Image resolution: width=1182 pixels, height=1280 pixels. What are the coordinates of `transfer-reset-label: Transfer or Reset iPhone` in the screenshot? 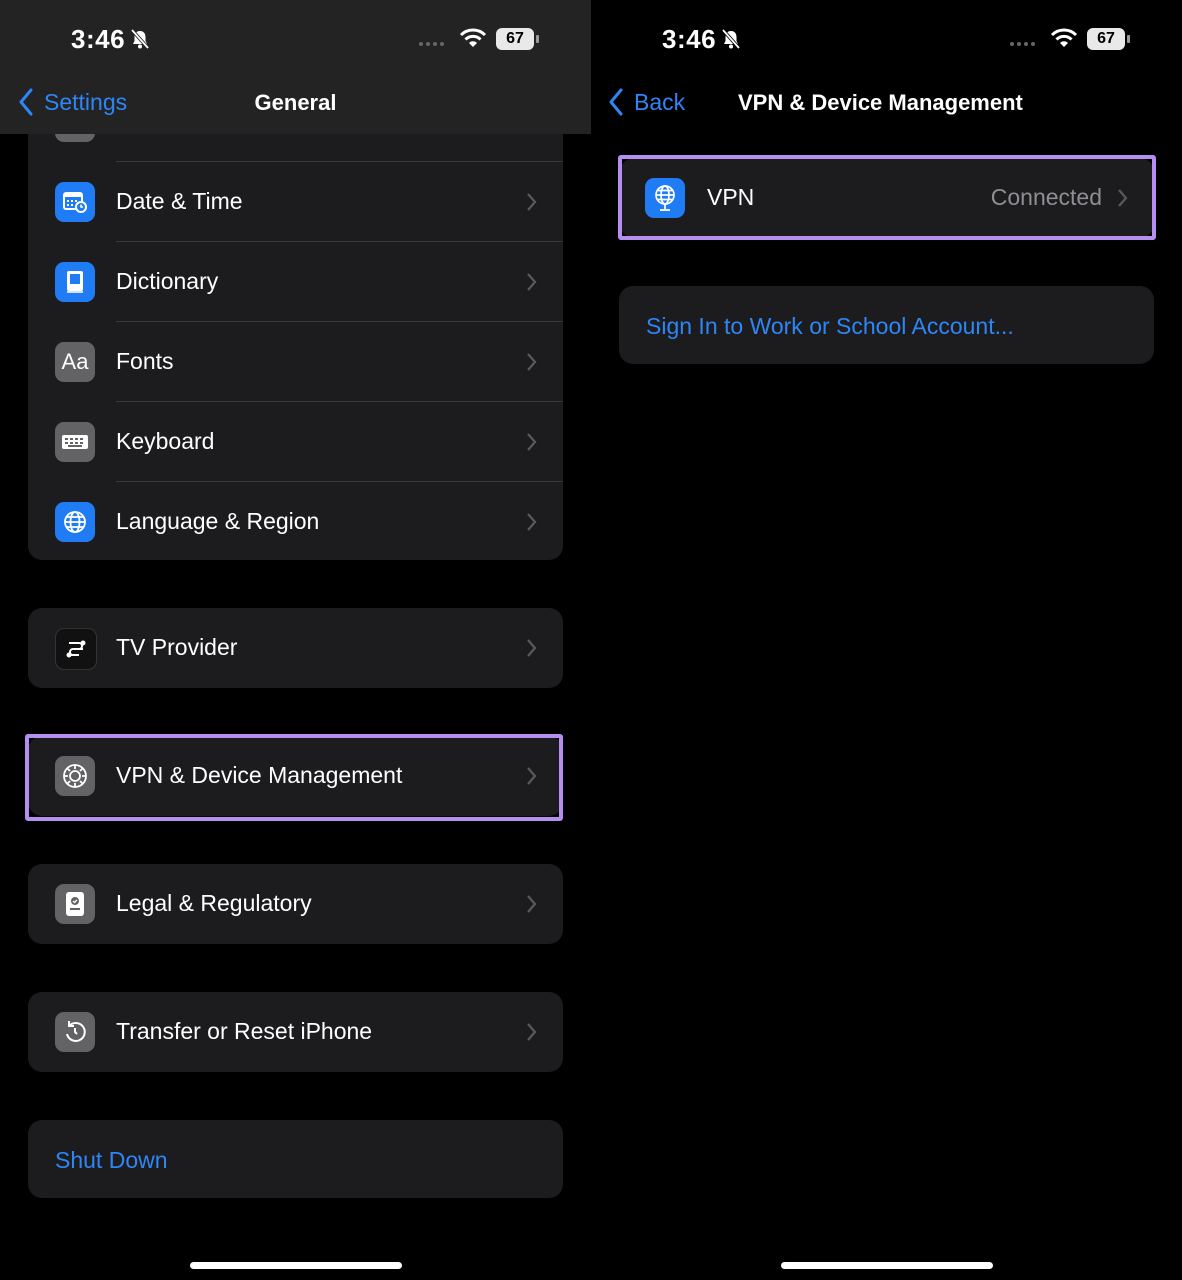 It's located at (244, 1031).